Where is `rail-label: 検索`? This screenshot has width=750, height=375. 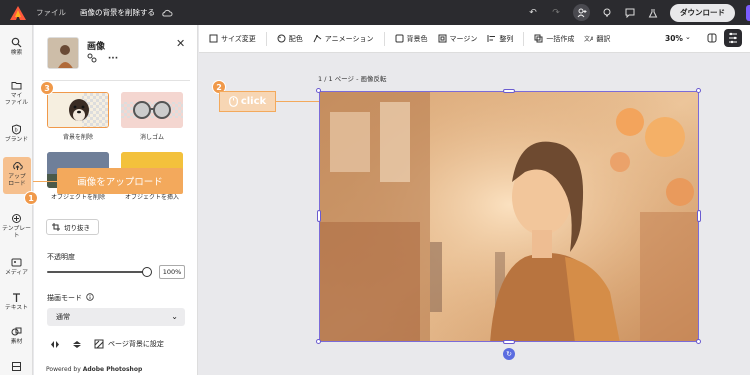 rail-label: 検索 is located at coordinates (16, 53).